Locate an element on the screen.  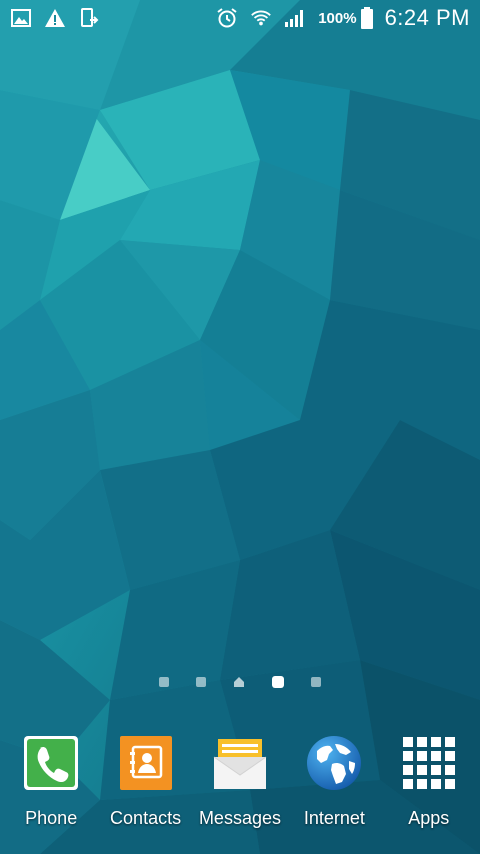
home-page-dot-icon is located at coordinates (239, 682).